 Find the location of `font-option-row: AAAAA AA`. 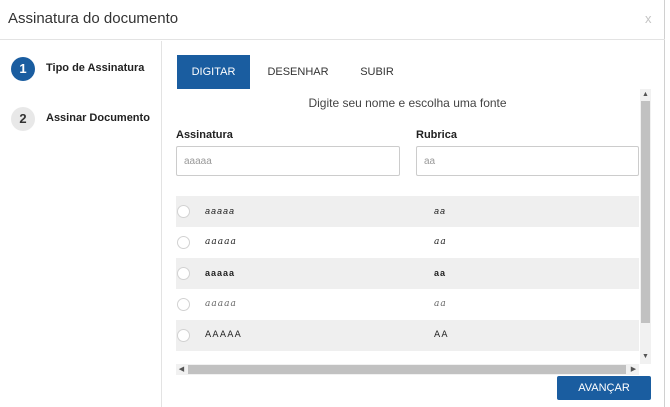

font-option-row: AAAAA AA is located at coordinates (407, 335).